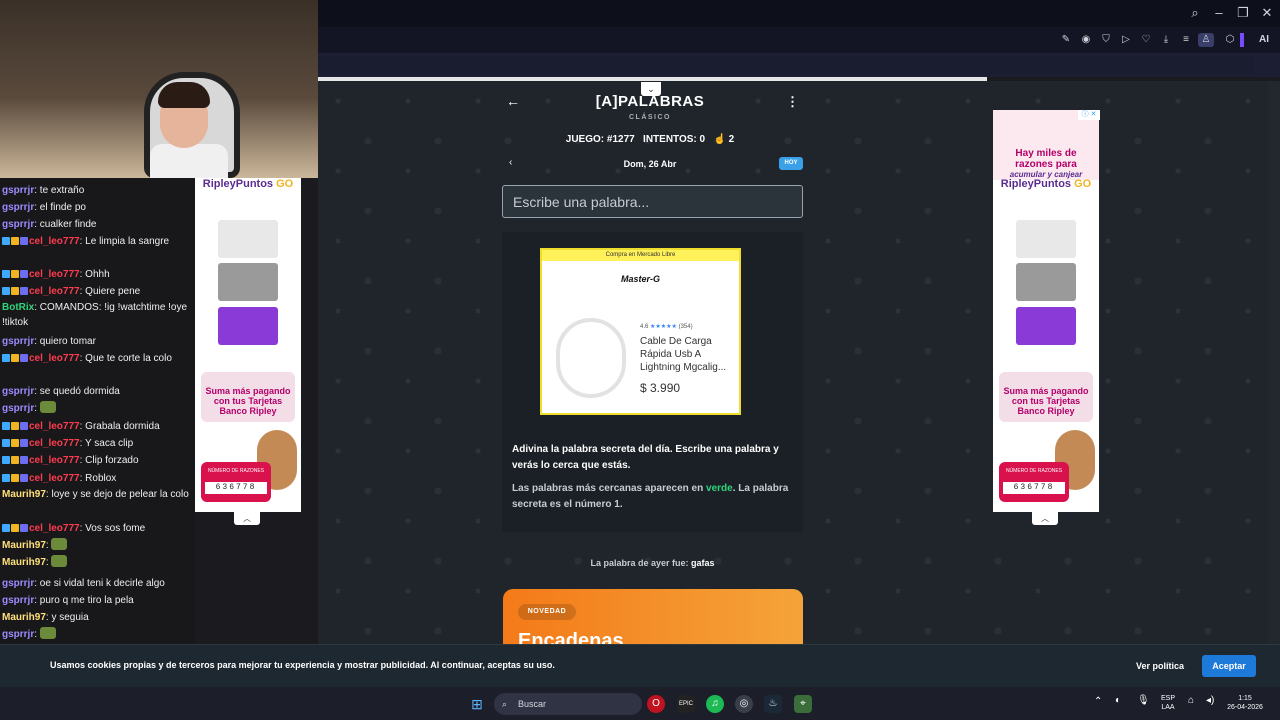 Image resolution: width=1280 pixels, height=720 pixels. Describe the element at coordinates (1264, 40) in the screenshot. I see `ai-button: AI` at that location.